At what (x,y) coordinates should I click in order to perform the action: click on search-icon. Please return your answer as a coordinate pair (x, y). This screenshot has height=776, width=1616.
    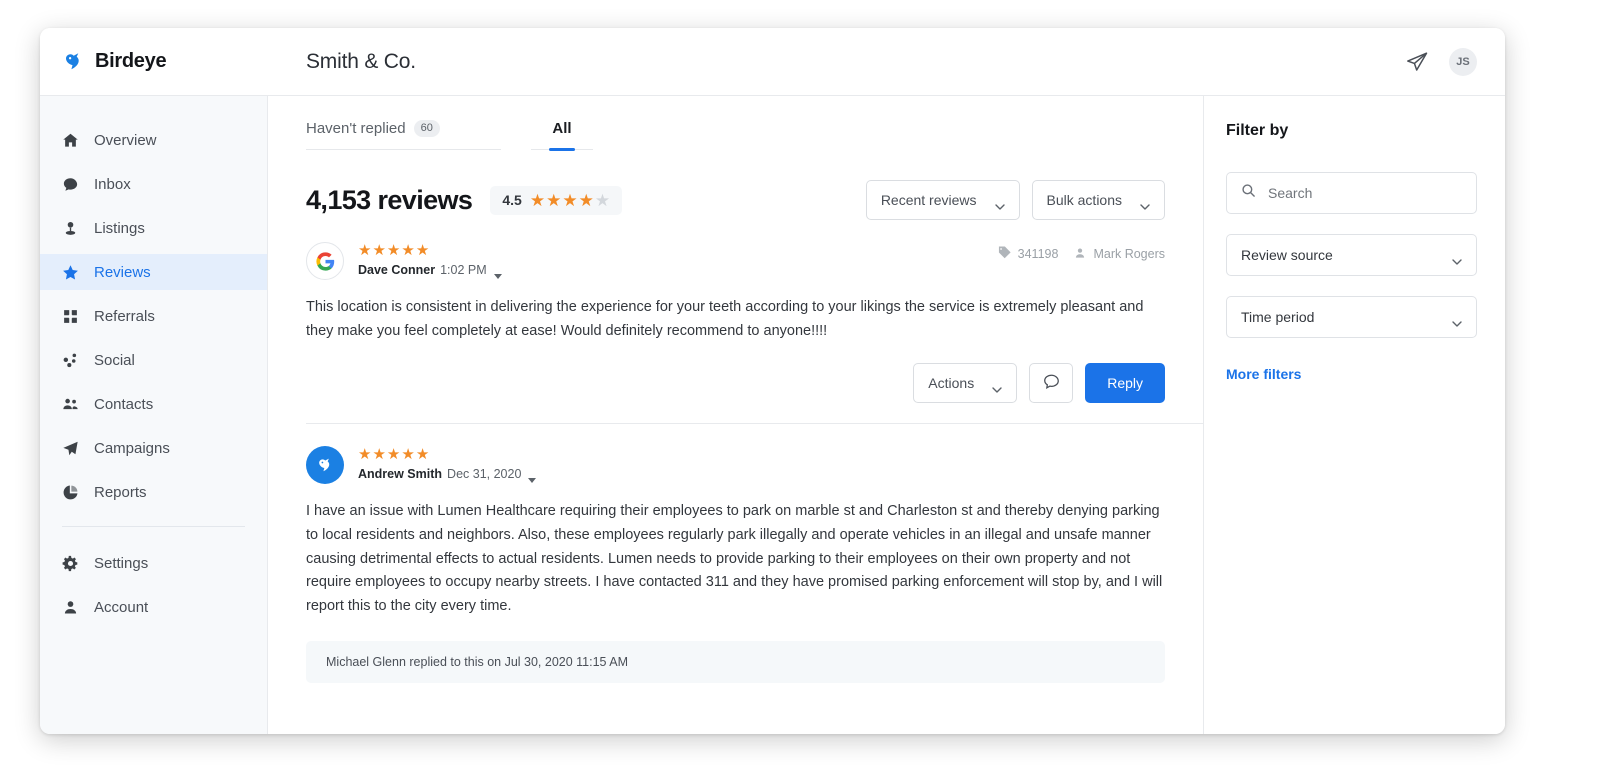
    Looking at the image, I should click on (1248, 193).